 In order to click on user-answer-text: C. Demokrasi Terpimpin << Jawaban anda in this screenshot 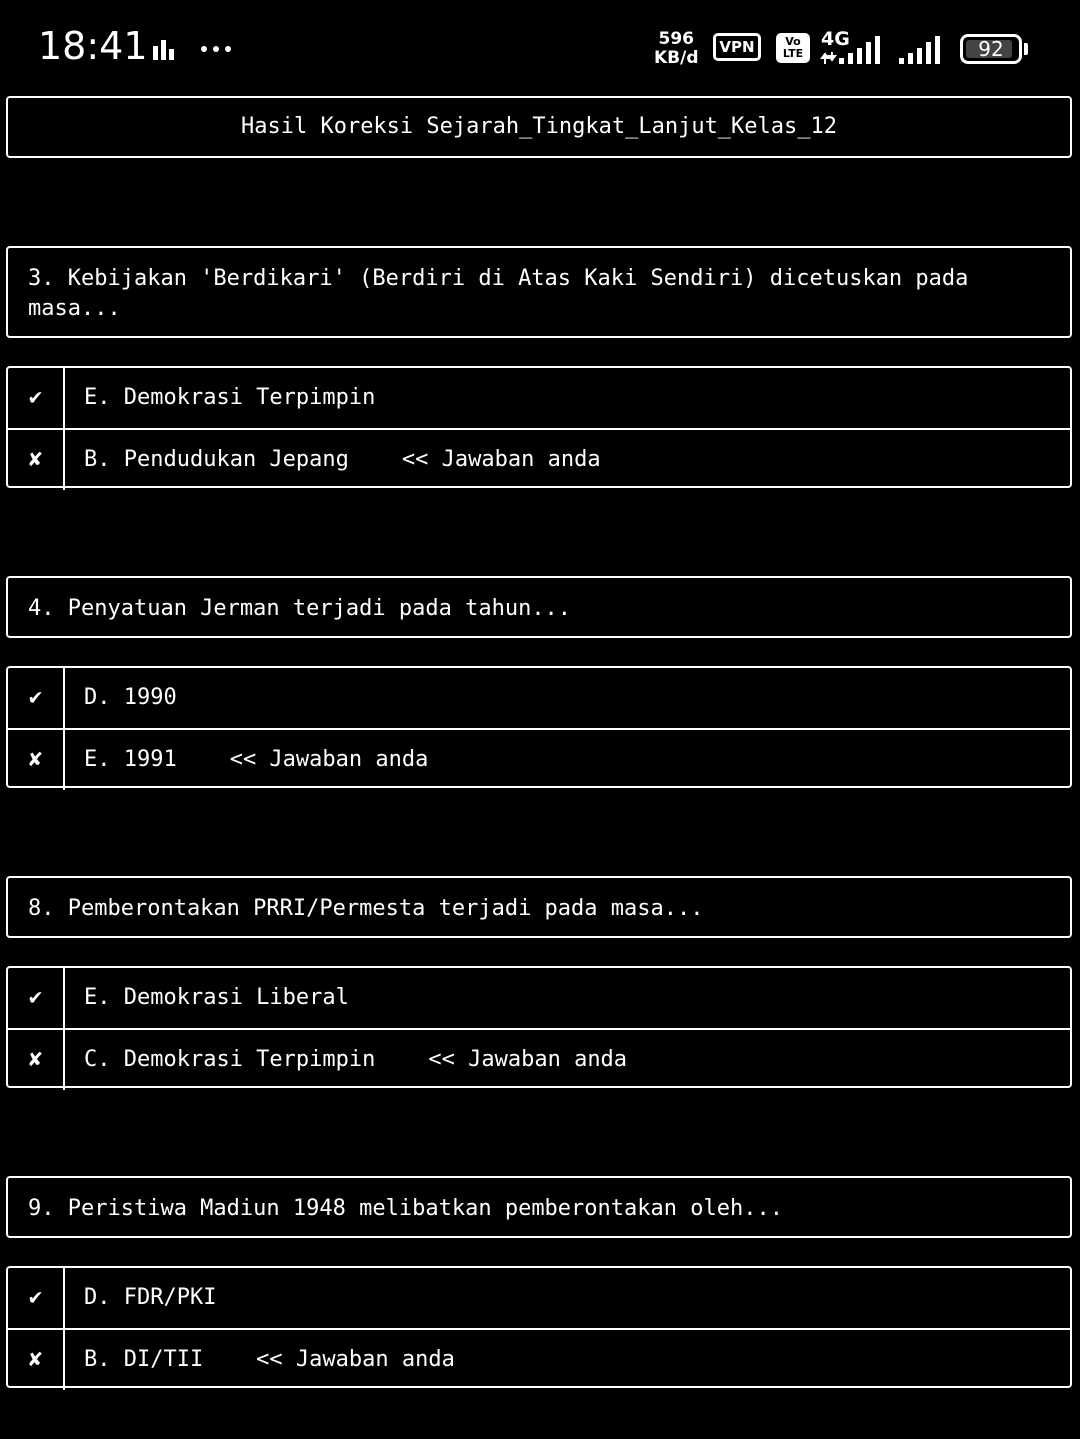, I will do `click(356, 1059)`.